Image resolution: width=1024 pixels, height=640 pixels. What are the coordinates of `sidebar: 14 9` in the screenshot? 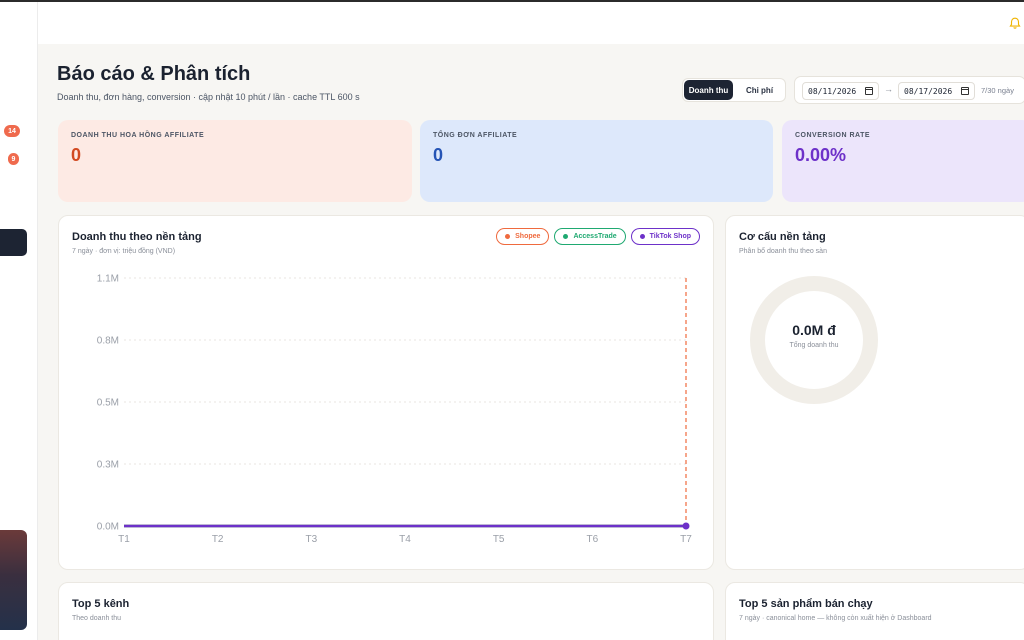 It's located at (19, 321).